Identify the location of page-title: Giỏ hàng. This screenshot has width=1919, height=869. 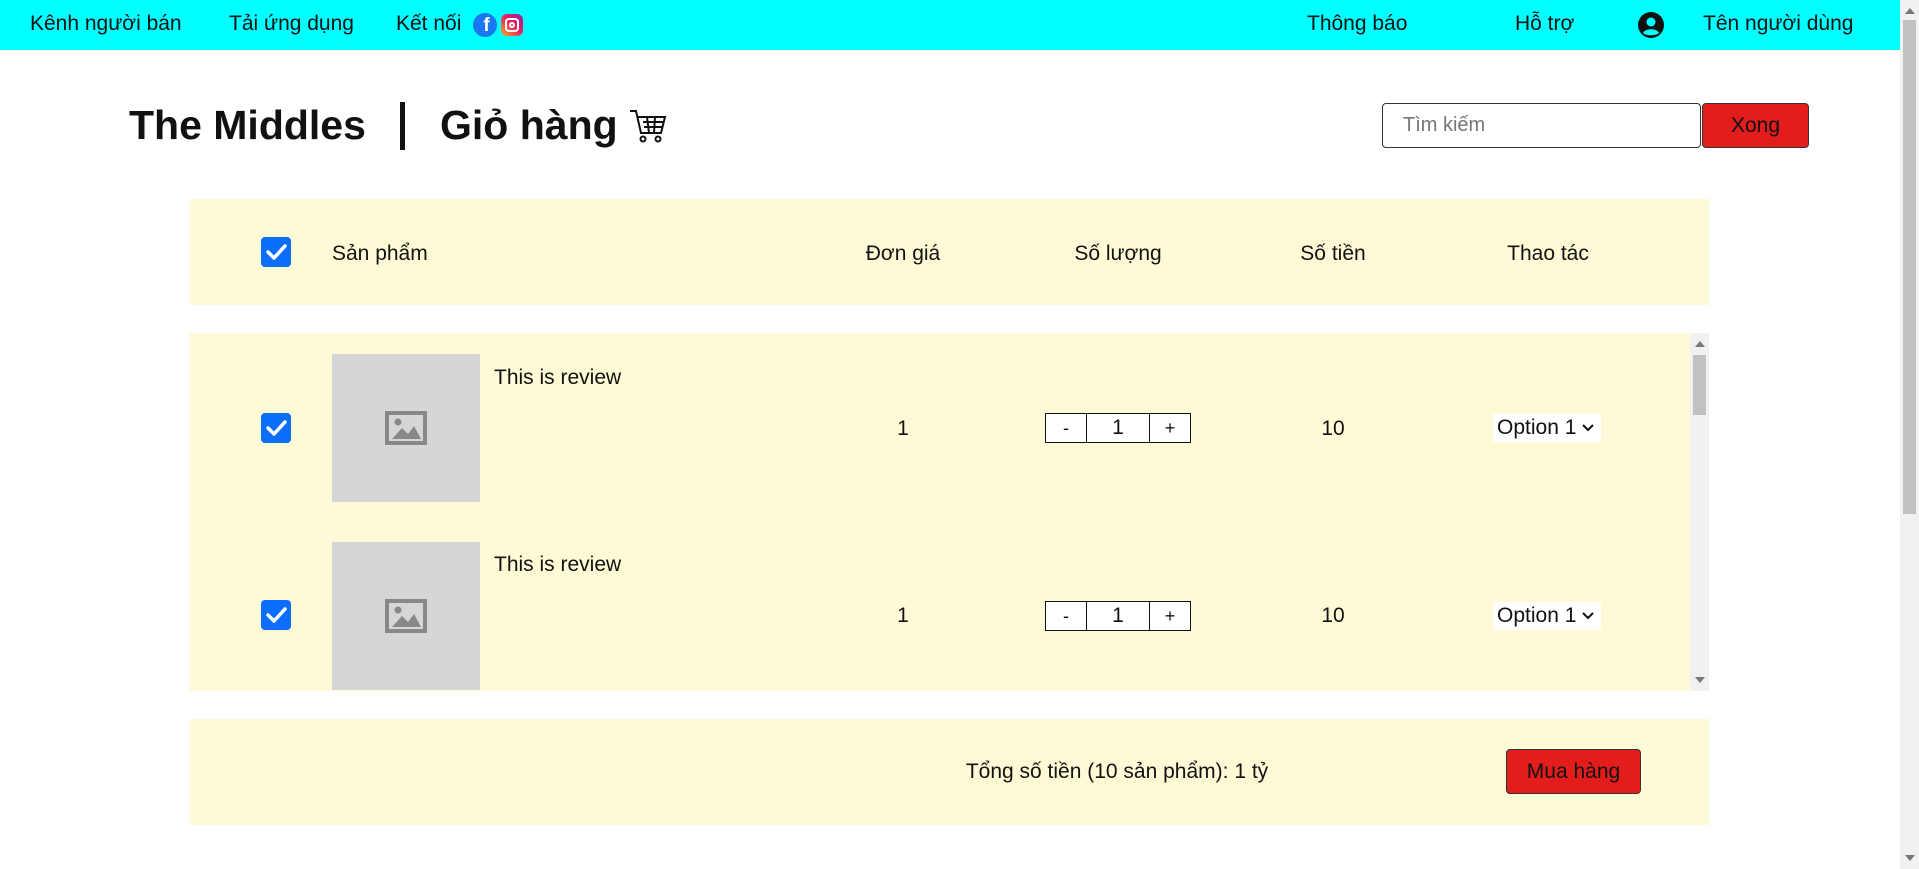
(529, 125).